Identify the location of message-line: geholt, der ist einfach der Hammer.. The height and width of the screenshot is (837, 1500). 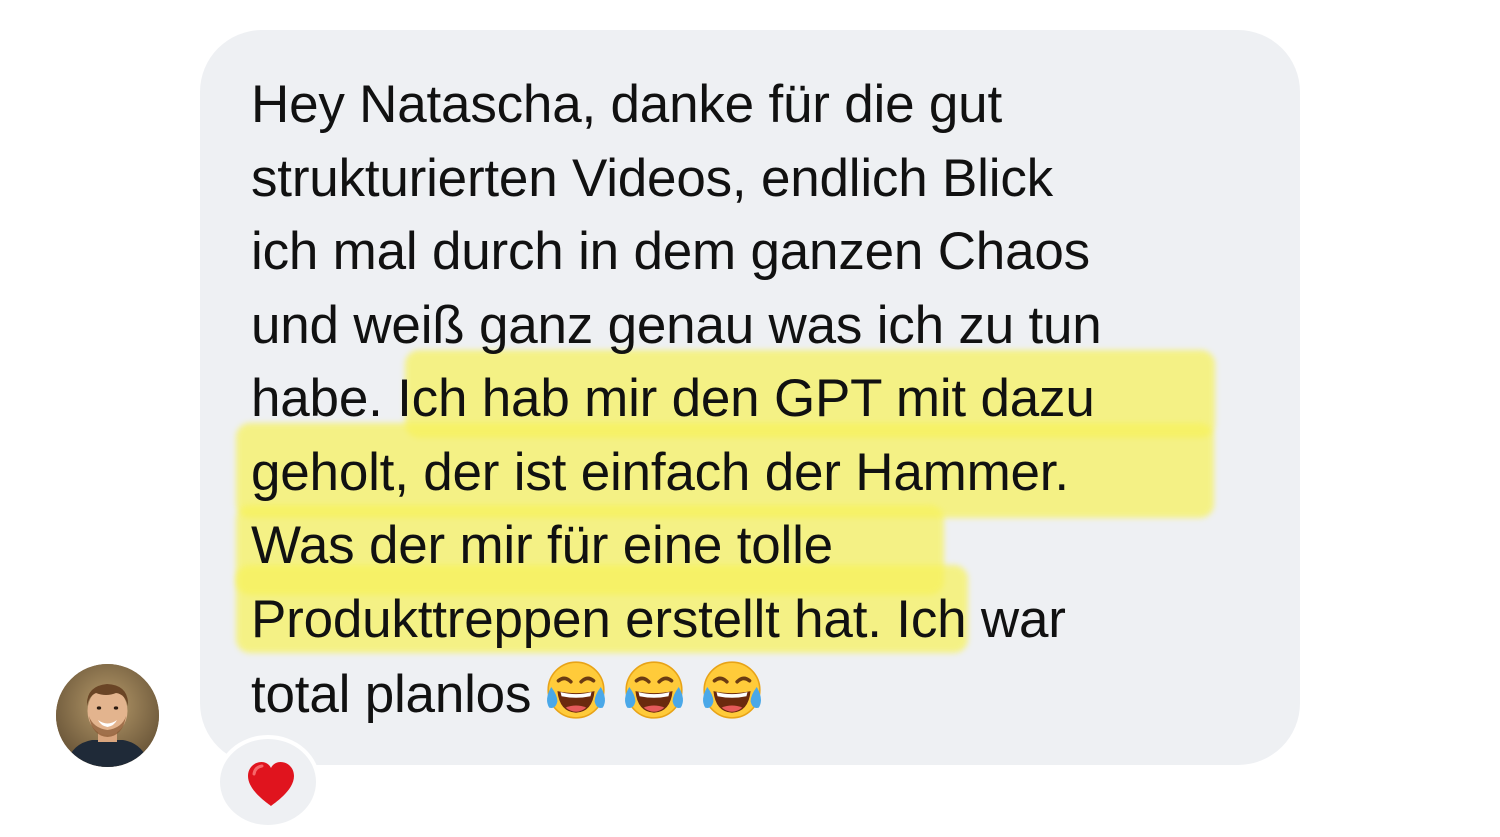
(660, 472).